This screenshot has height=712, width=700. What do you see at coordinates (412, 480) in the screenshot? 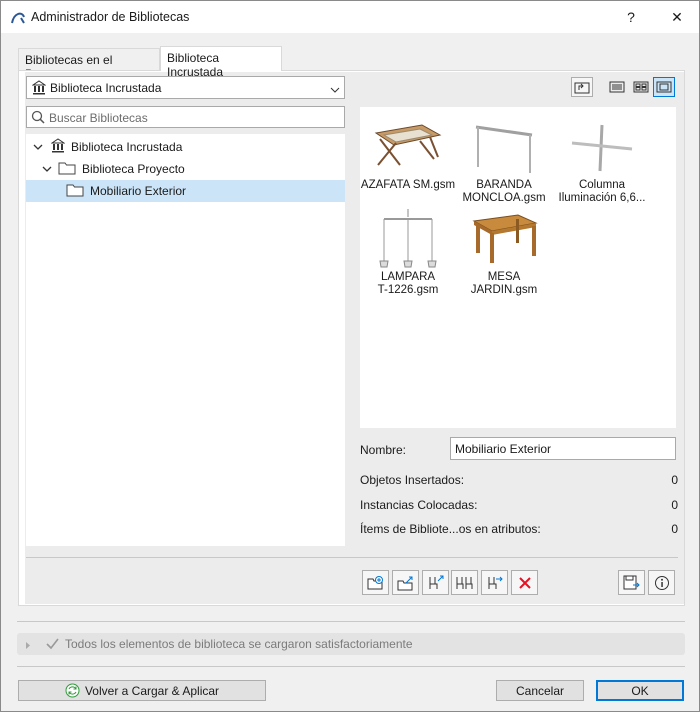
I see `inserted-objects-label: Objetos Insertados:` at bounding box center [412, 480].